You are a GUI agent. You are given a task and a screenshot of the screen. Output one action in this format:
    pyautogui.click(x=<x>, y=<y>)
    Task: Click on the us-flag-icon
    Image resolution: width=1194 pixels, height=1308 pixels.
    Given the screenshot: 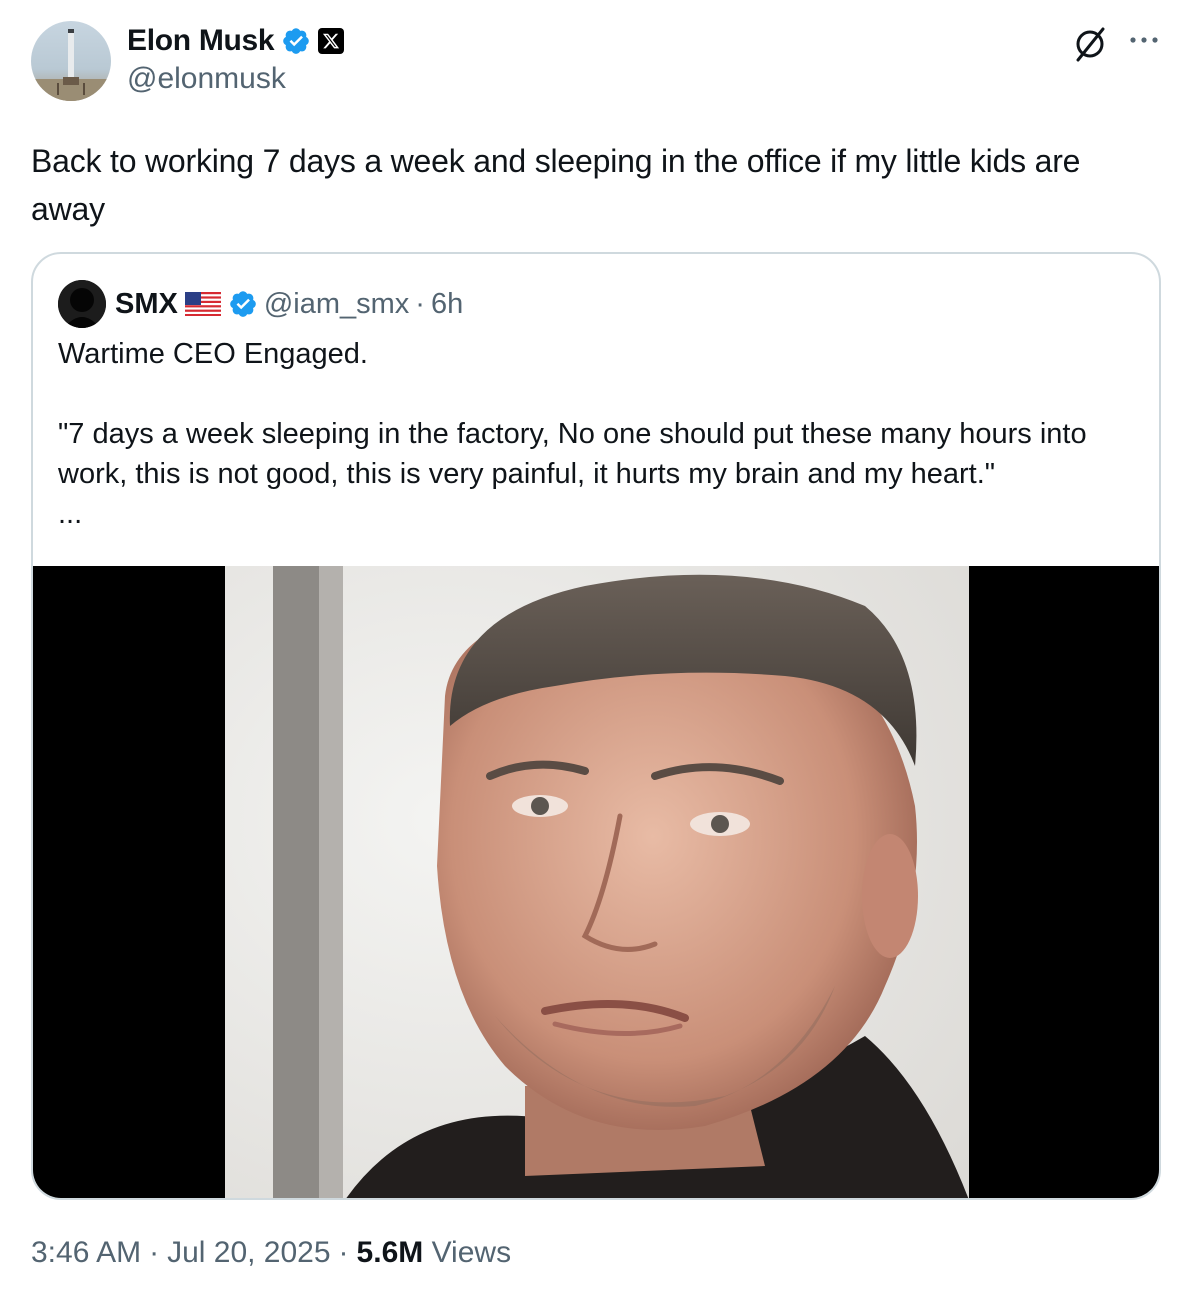 What is the action you would take?
    pyautogui.click(x=203, y=304)
    